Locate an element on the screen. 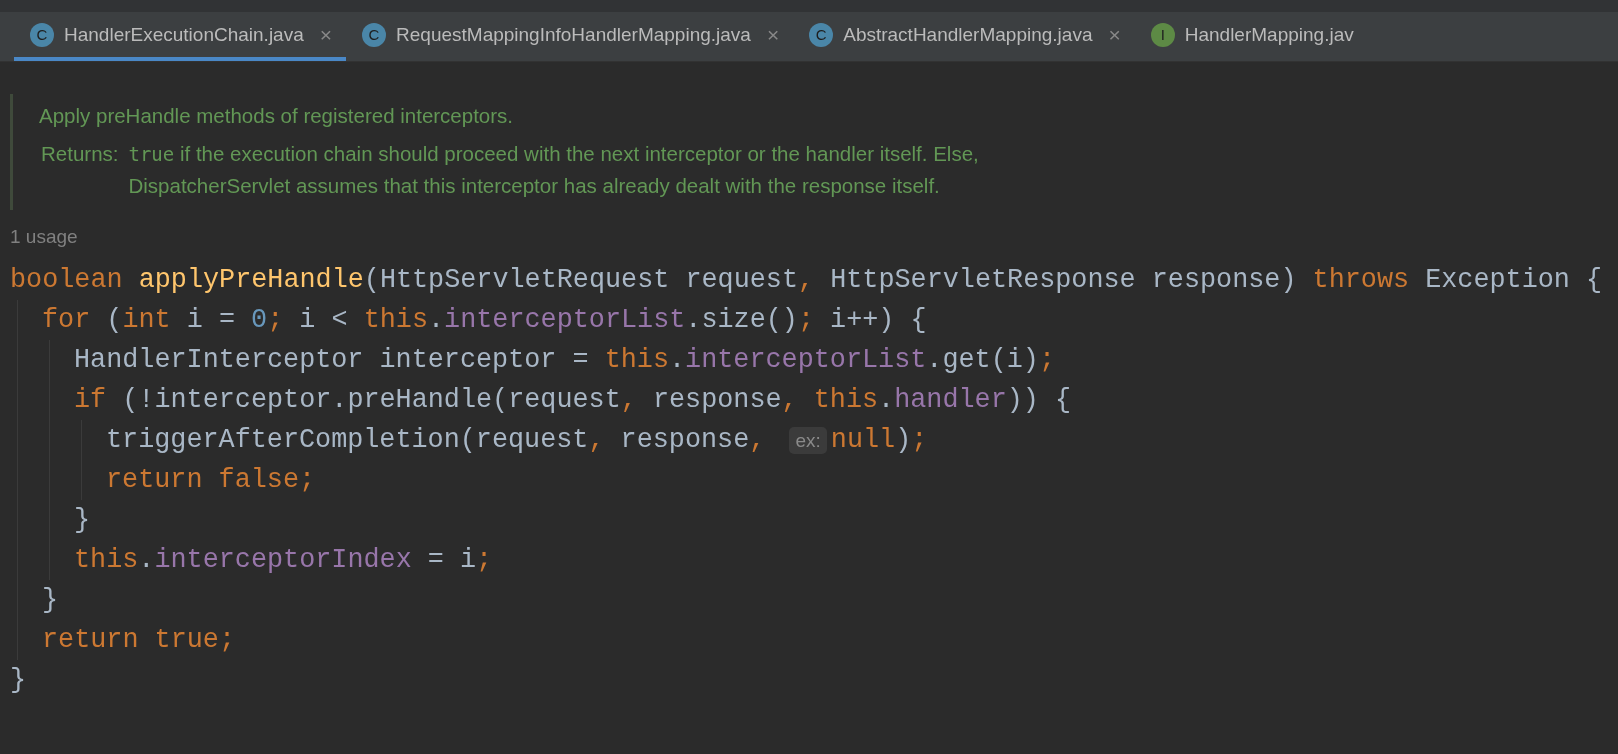  usages-label: 1 usage is located at coordinates (44, 240).